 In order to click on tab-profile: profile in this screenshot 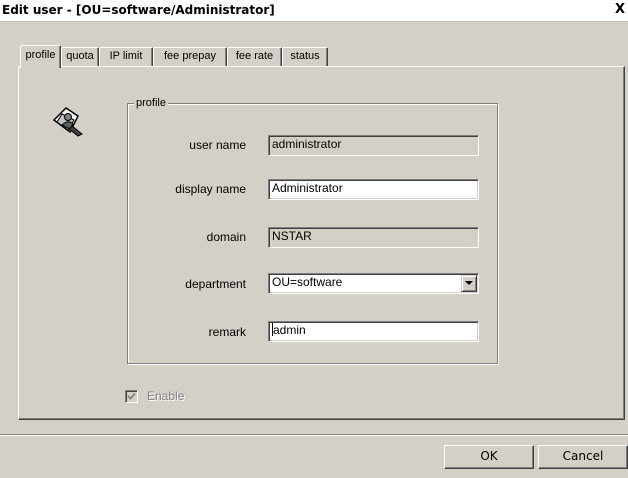, I will do `click(40, 56)`.